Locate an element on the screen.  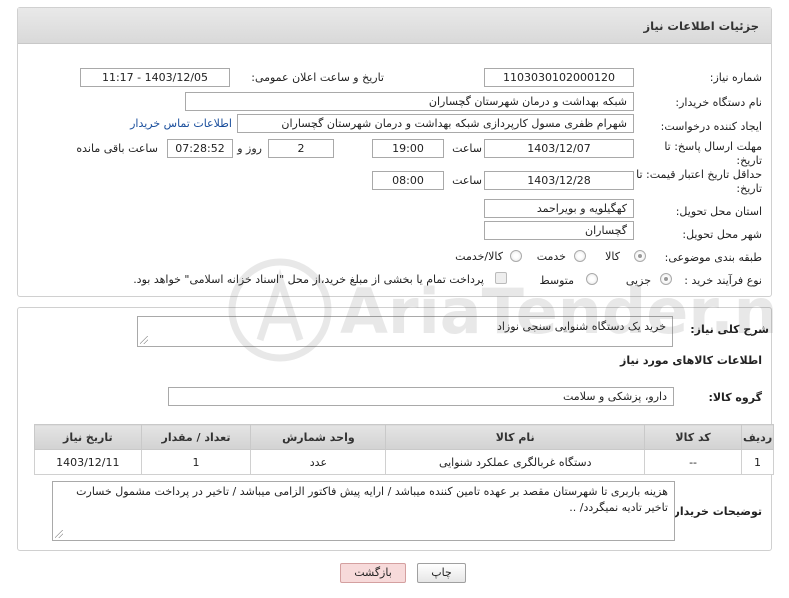
category-option-both: کالا/خدمت is located at coordinates (479, 256).